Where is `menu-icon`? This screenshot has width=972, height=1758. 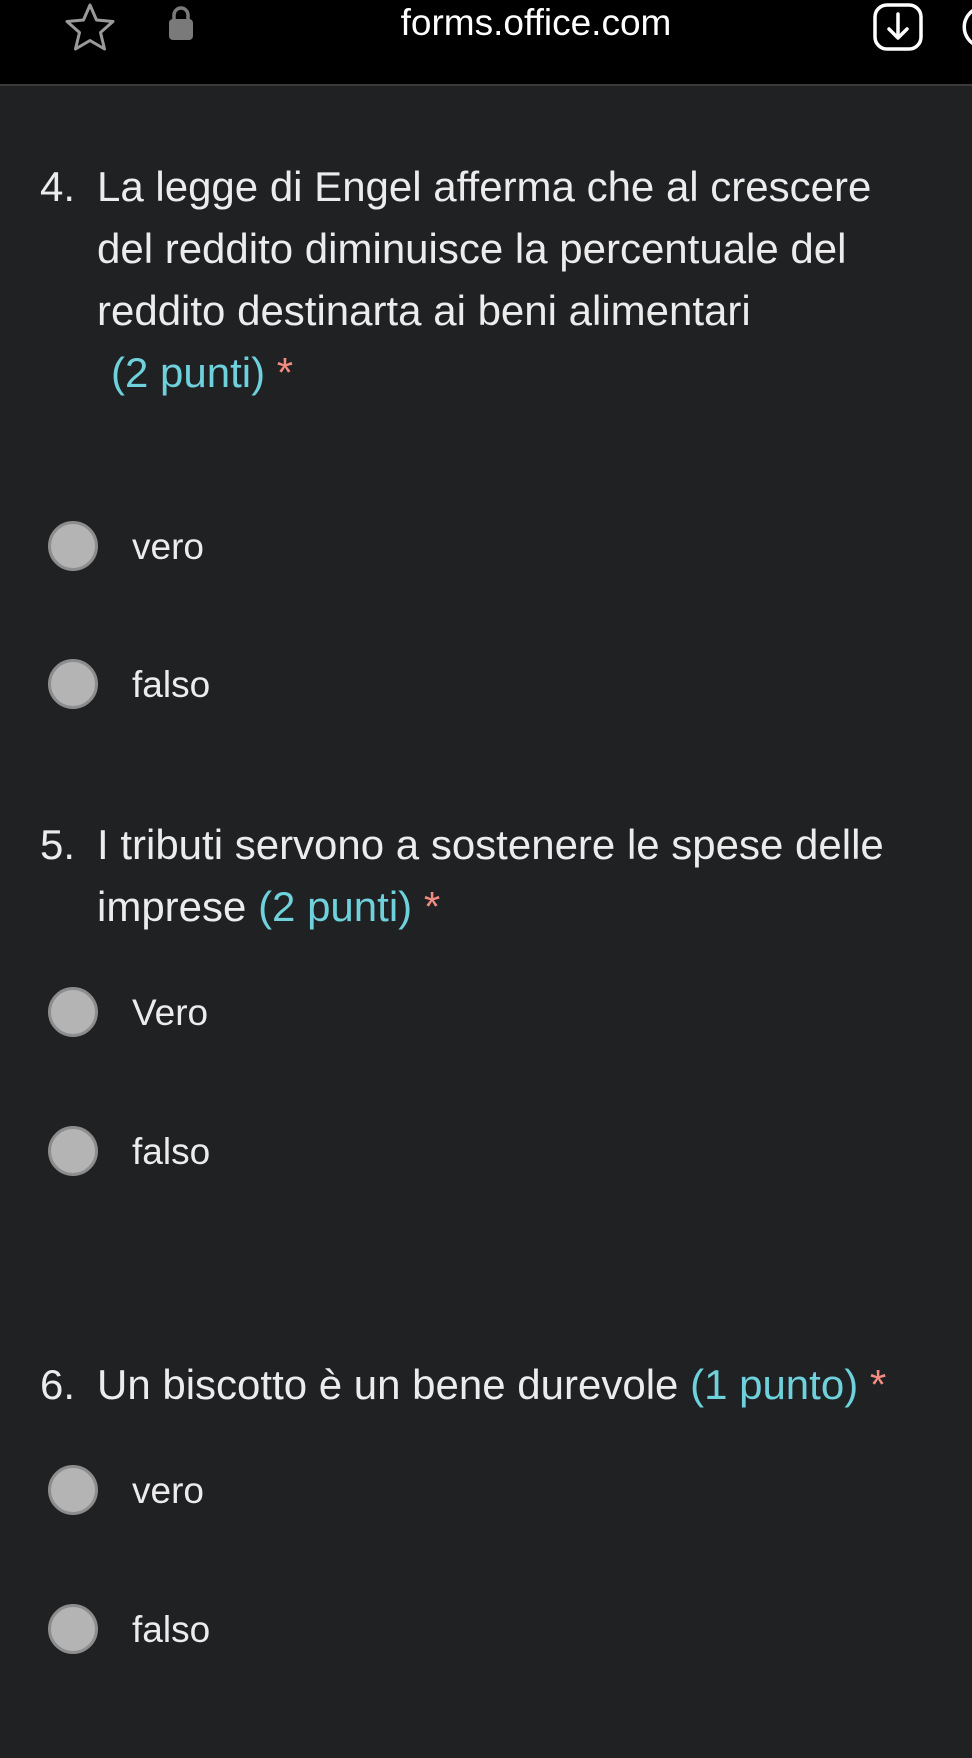 menu-icon is located at coordinates (966, 27).